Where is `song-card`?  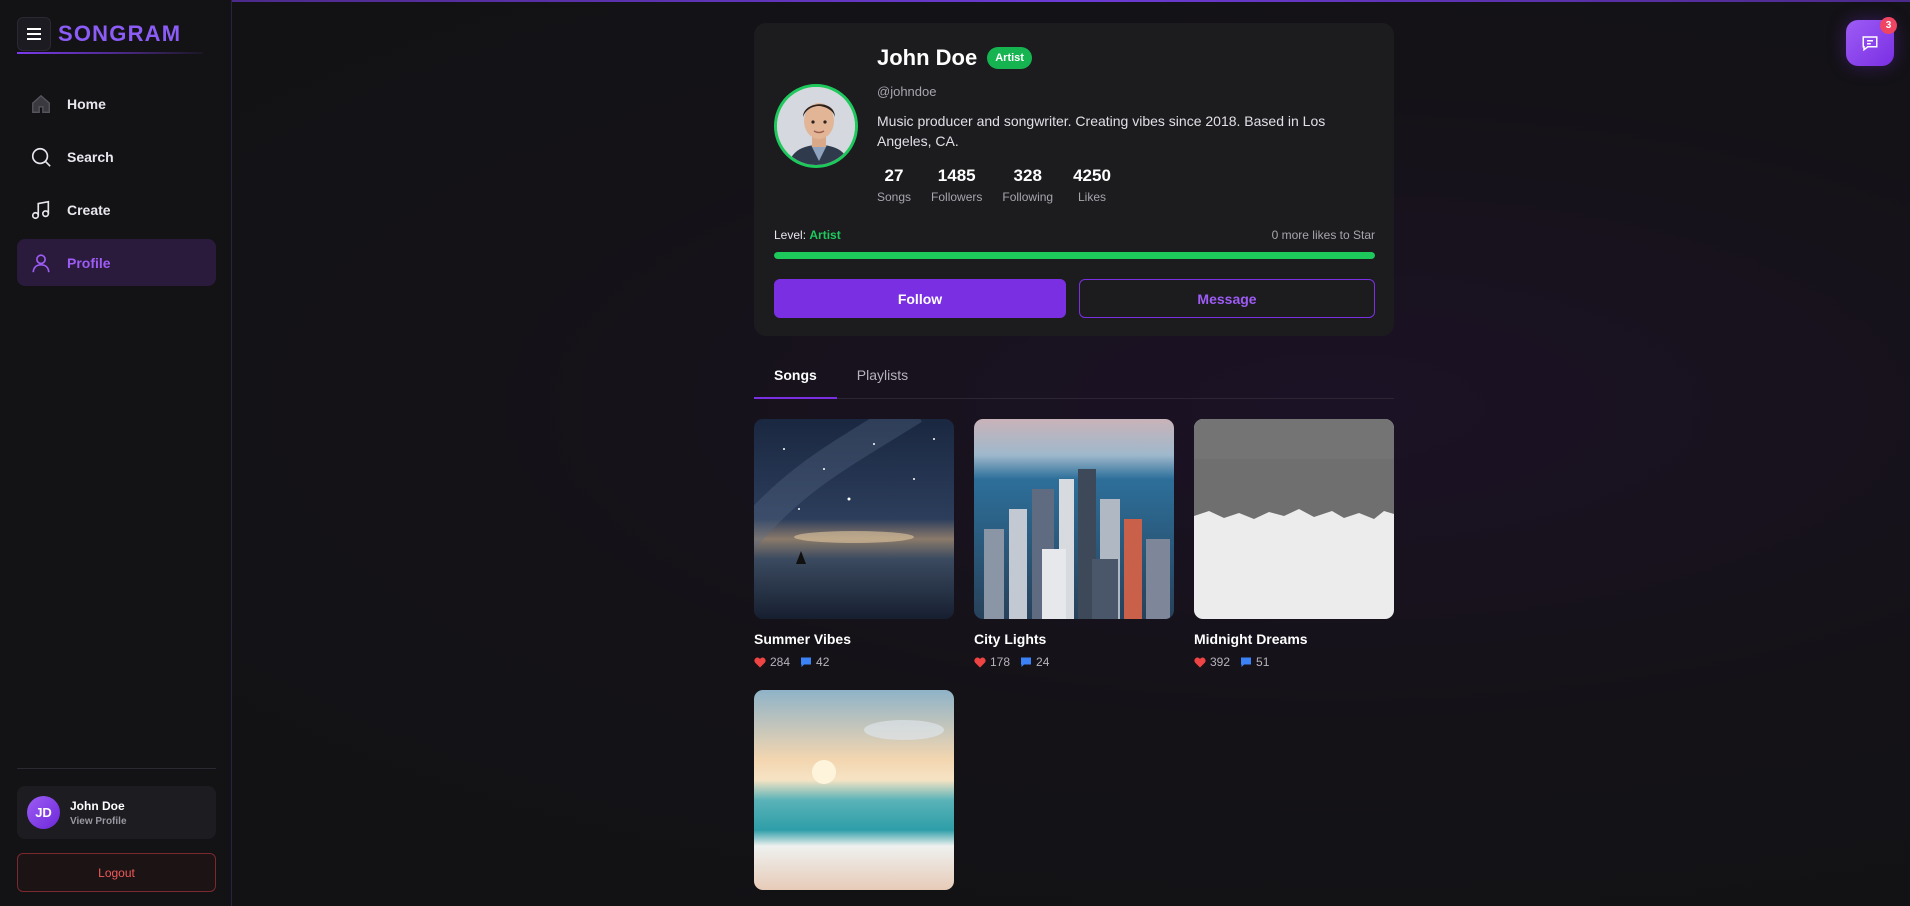
song-card is located at coordinates (854, 790).